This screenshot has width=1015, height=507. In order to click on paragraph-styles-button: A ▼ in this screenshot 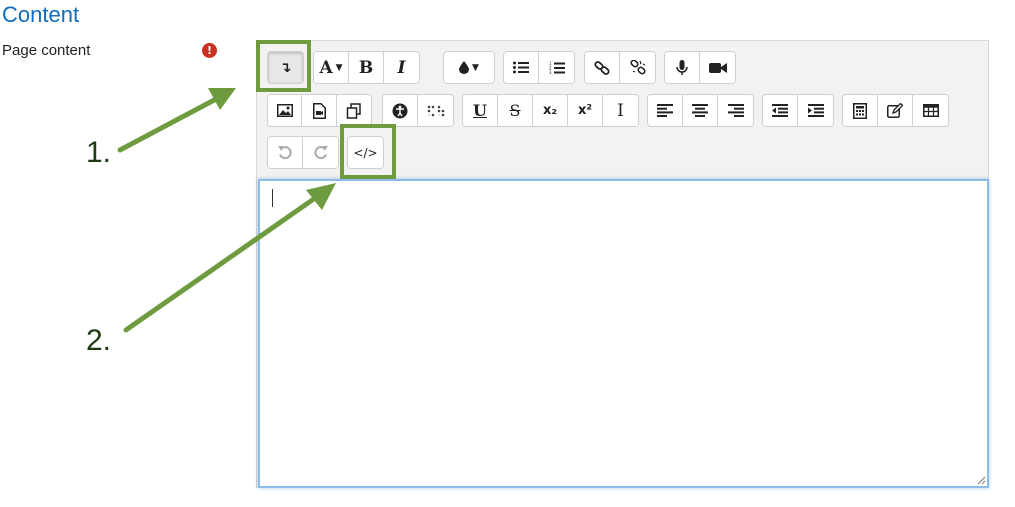, I will do `click(331, 67)`.